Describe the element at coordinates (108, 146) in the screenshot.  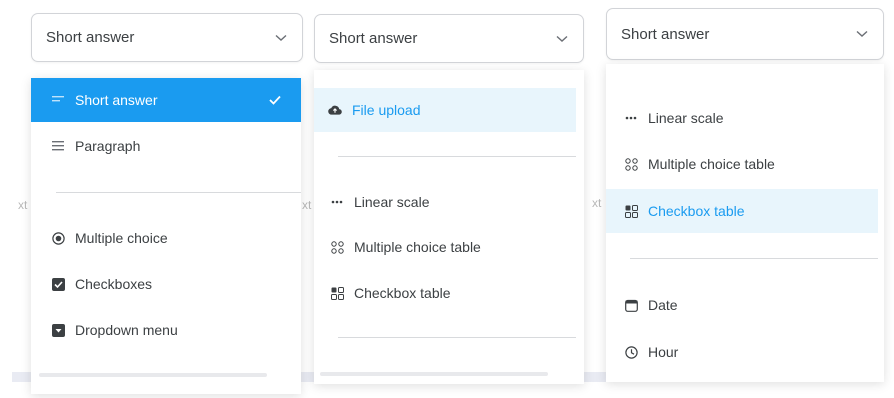
I see `menu-item-label: Paragraph` at that location.